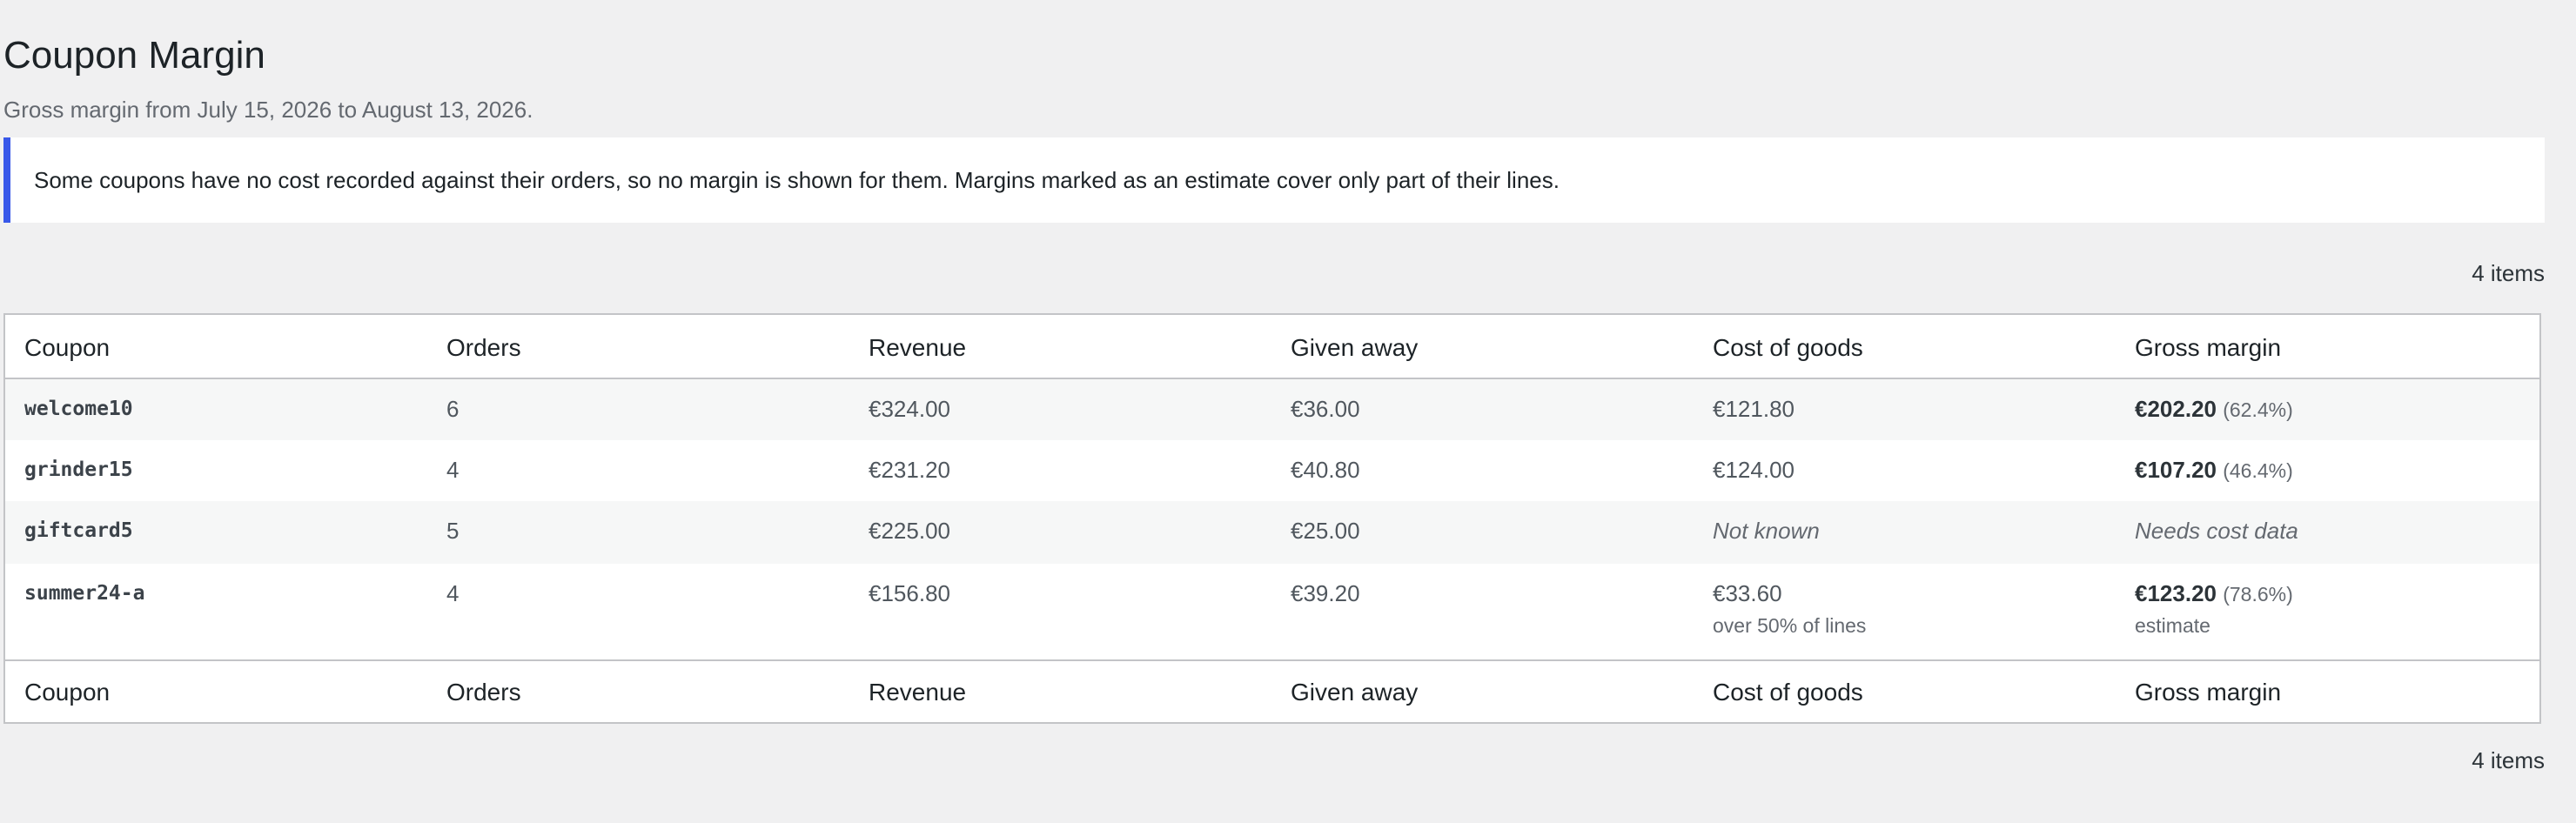  What do you see at coordinates (2208, 347) in the screenshot?
I see `column-header-gross-margin: Gross margin` at bounding box center [2208, 347].